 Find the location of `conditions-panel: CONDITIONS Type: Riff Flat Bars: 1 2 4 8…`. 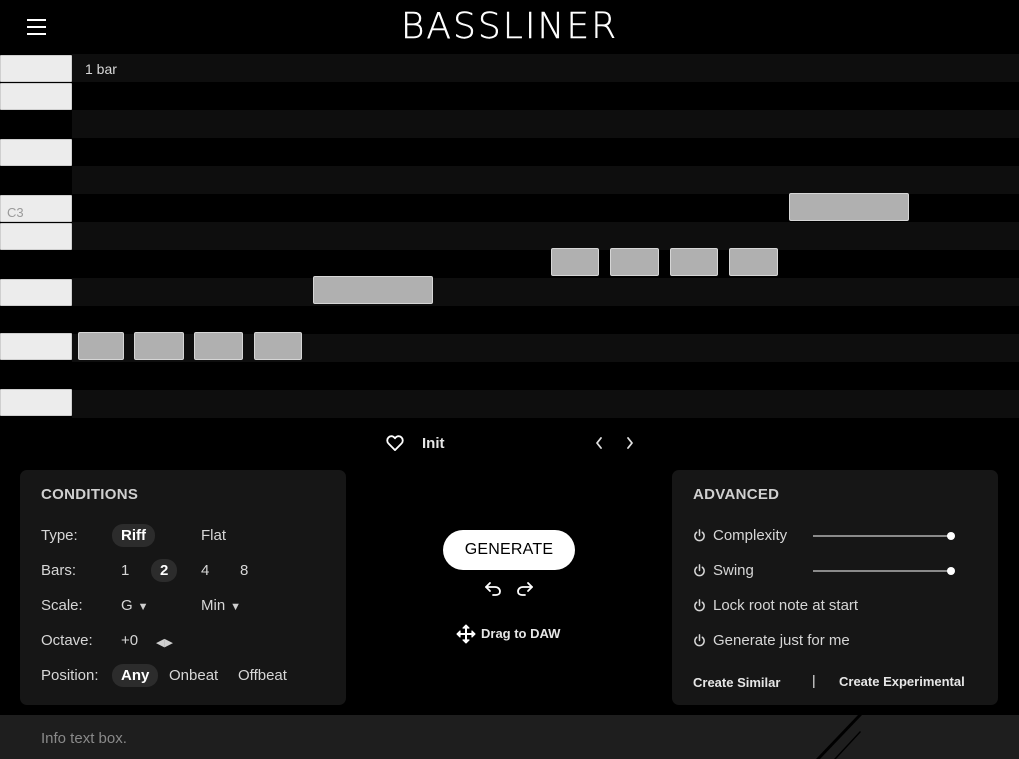

conditions-panel: CONDITIONS Type: Riff Flat Bars: 1 2 4 8… is located at coordinates (183, 587).